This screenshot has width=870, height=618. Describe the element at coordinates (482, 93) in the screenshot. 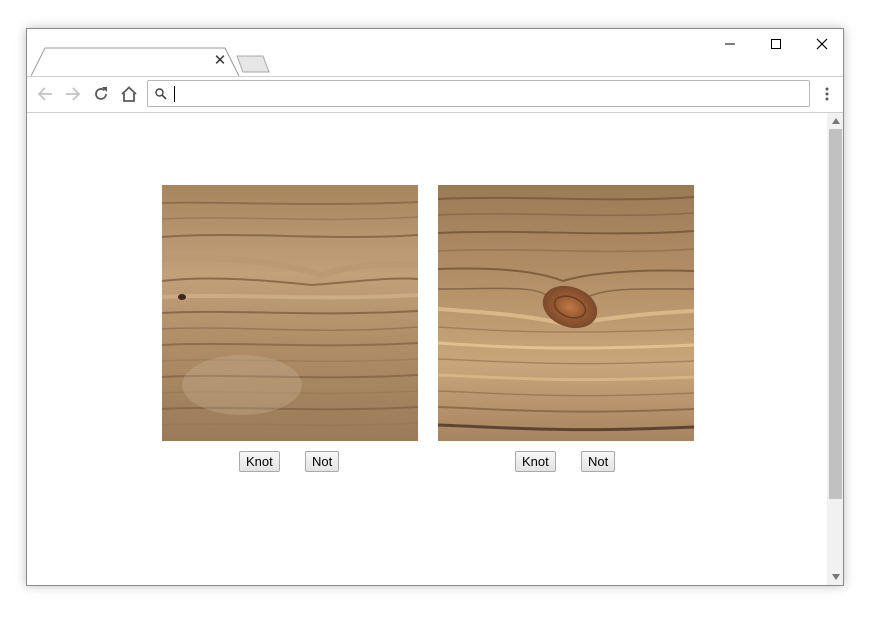

I see `address-input` at that location.